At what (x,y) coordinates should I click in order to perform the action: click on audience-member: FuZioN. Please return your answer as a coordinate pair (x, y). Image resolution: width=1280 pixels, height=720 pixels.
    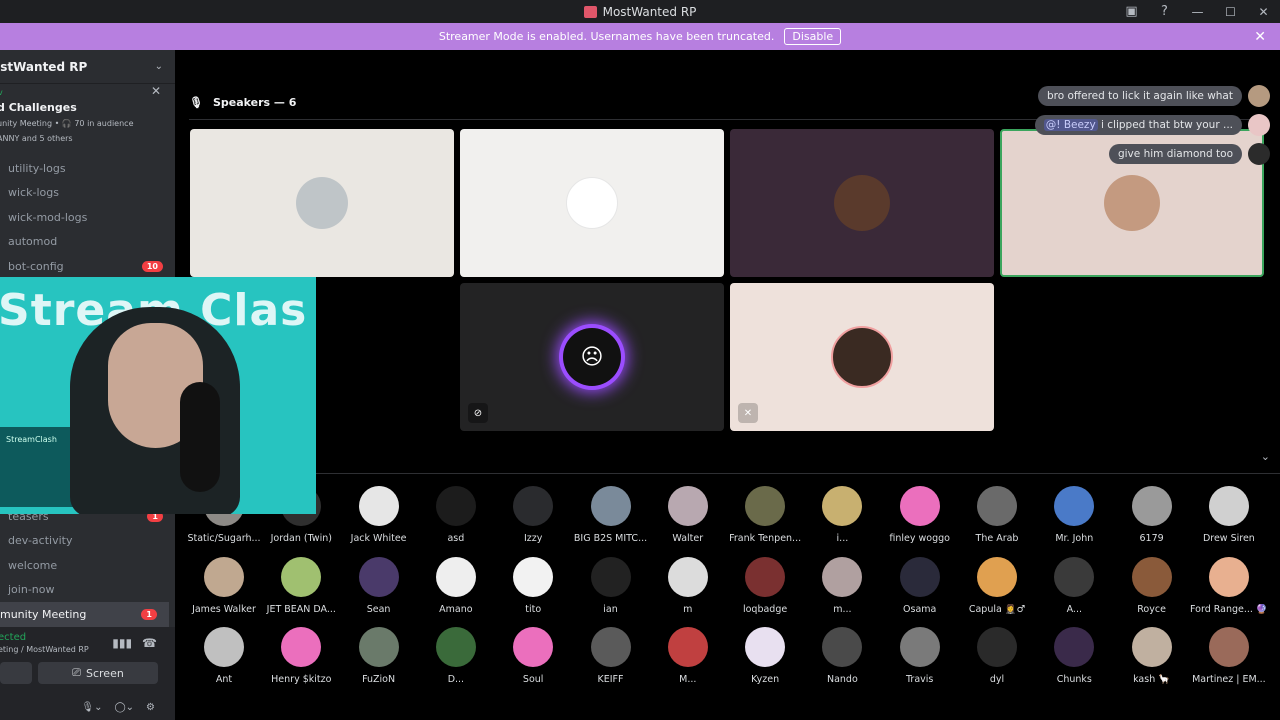
    Looking at the image, I should click on (379, 656).